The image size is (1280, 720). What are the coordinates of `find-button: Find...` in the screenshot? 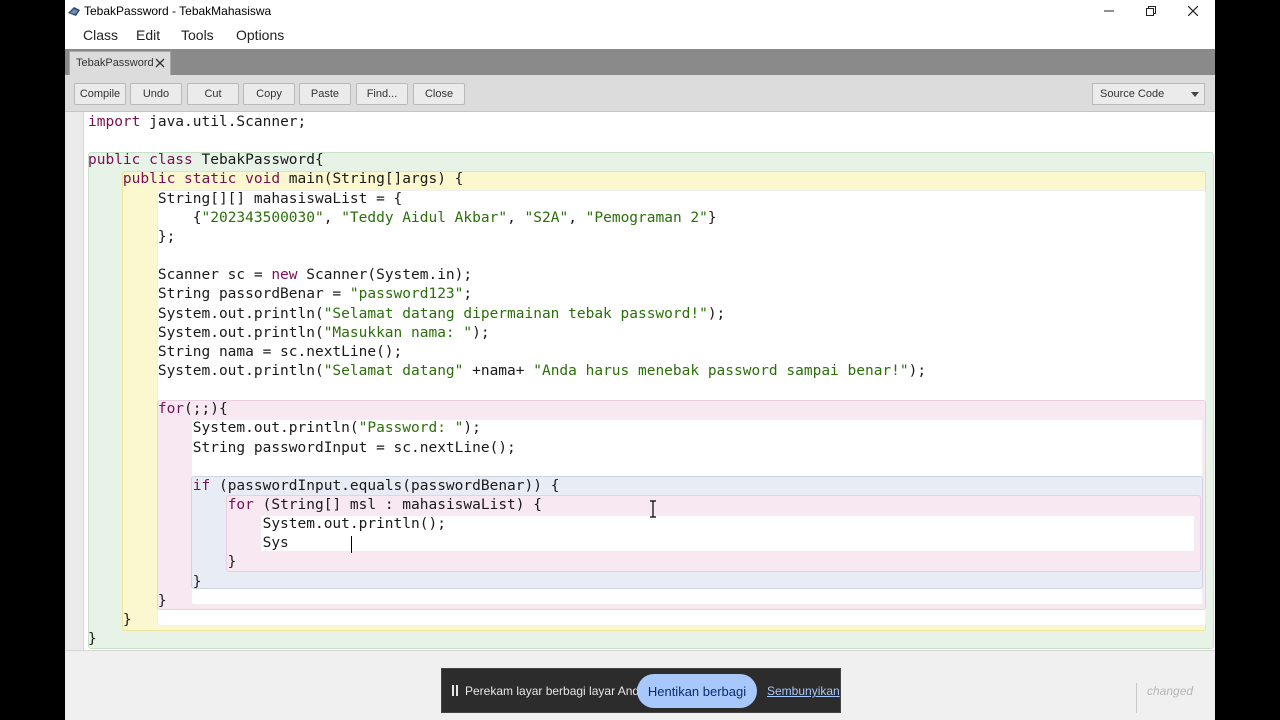 It's located at (382, 94).